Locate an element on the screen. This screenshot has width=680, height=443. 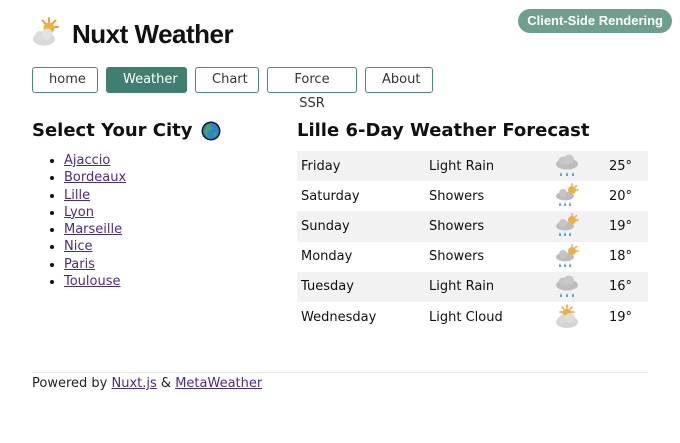
list-item: Lyon is located at coordinates (95, 212).